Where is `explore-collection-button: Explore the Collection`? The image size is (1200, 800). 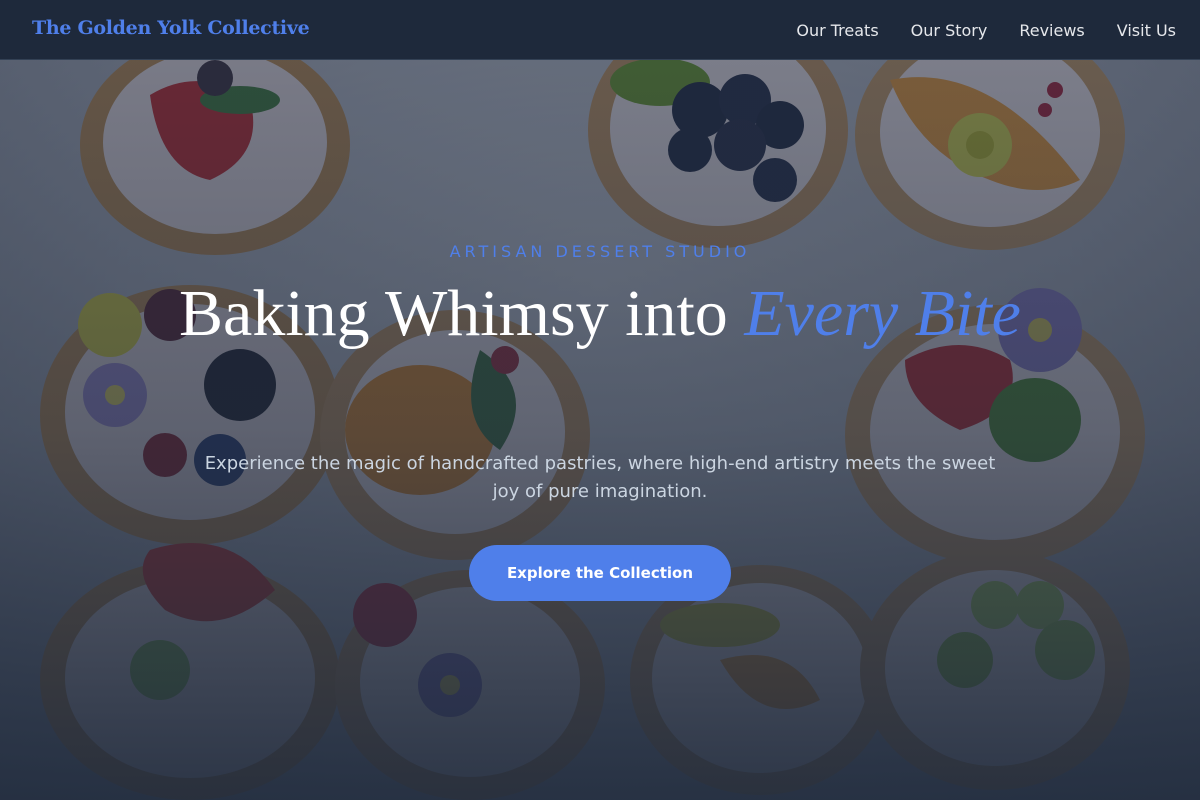 explore-collection-button: Explore the Collection is located at coordinates (600, 573).